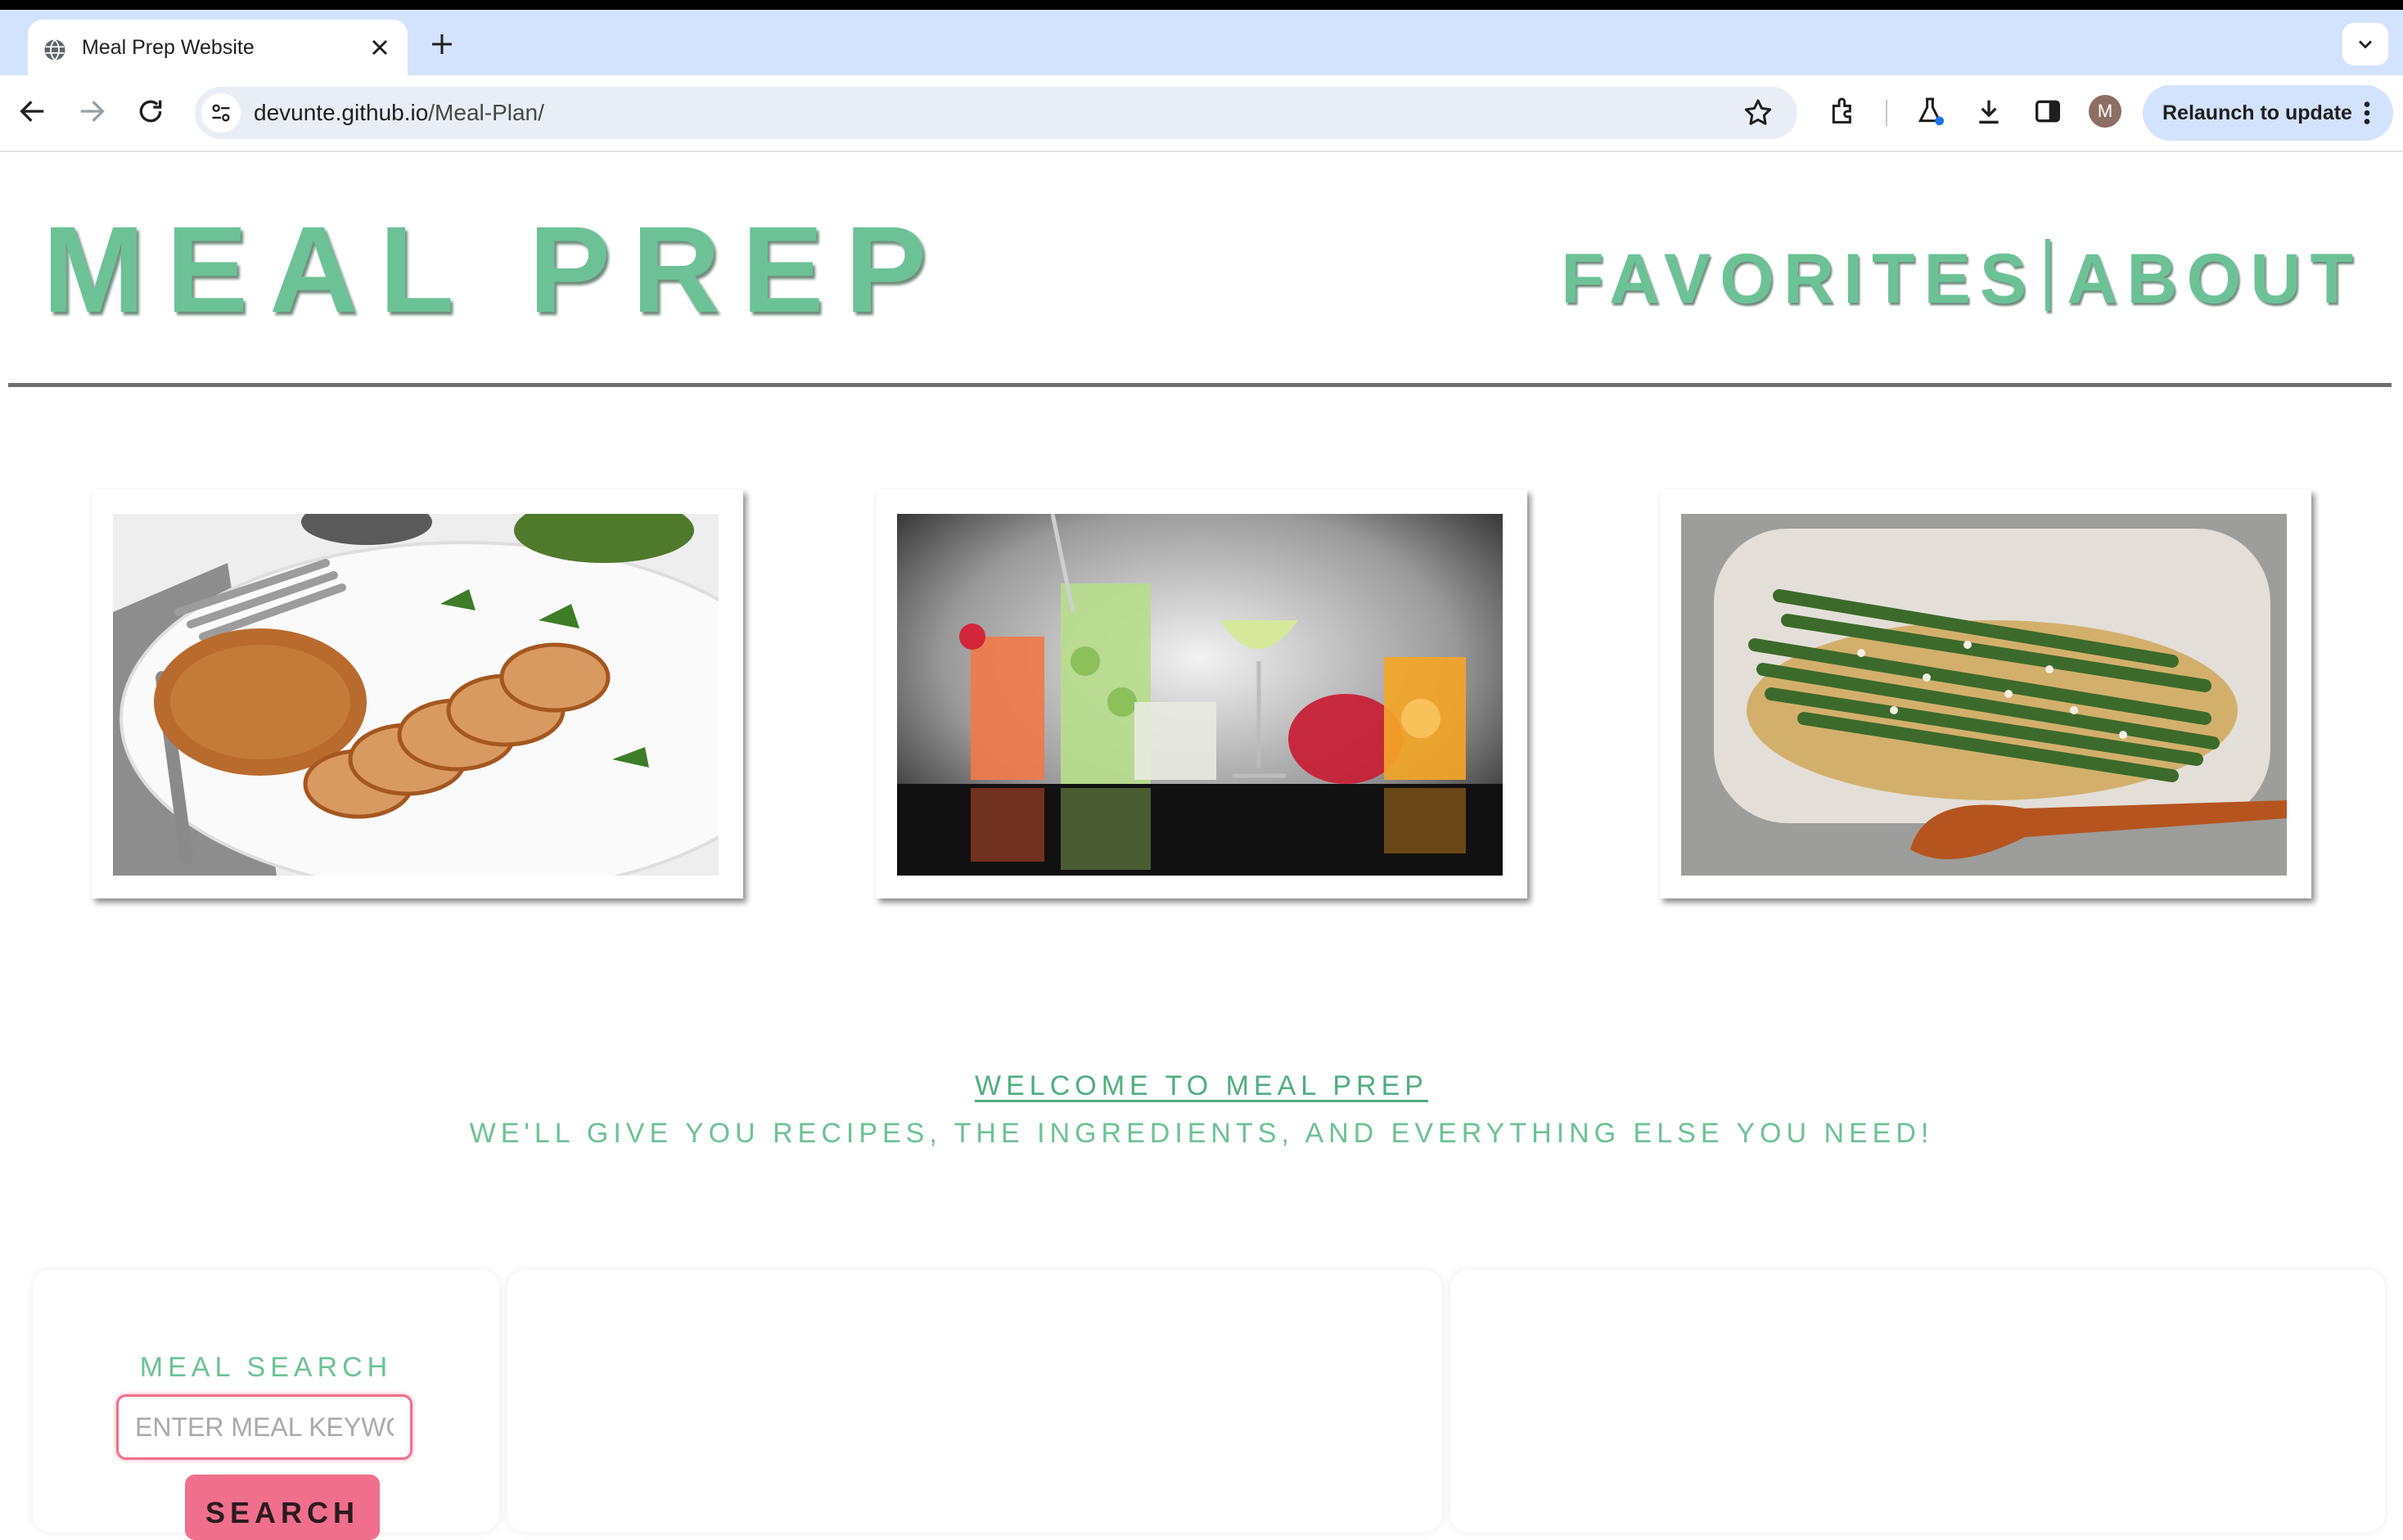 This screenshot has height=1540, width=2403. What do you see at coordinates (341, 112) in the screenshot?
I see `url-host: devunte.github.io` at bounding box center [341, 112].